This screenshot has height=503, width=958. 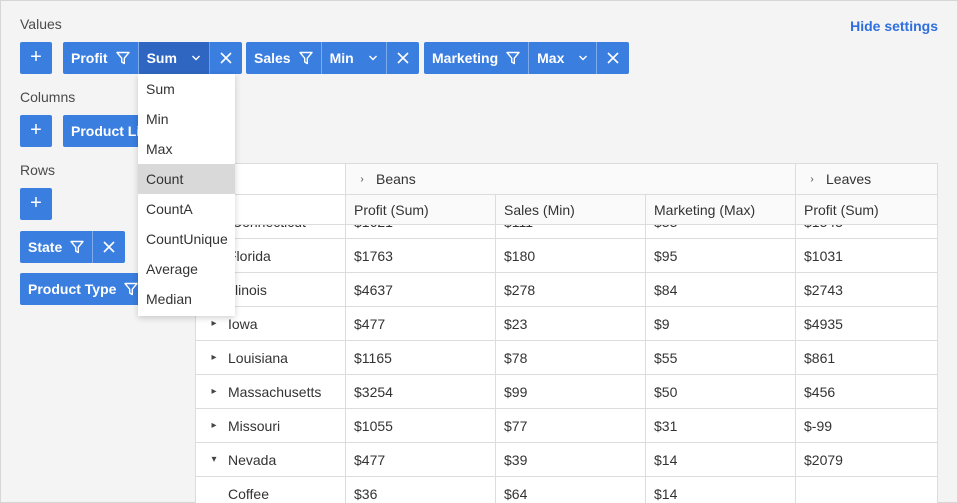 What do you see at coordinates (571, 179) in the screenshot?
I see `group-header-beans: › Beans` at bounding box center [571, 179].